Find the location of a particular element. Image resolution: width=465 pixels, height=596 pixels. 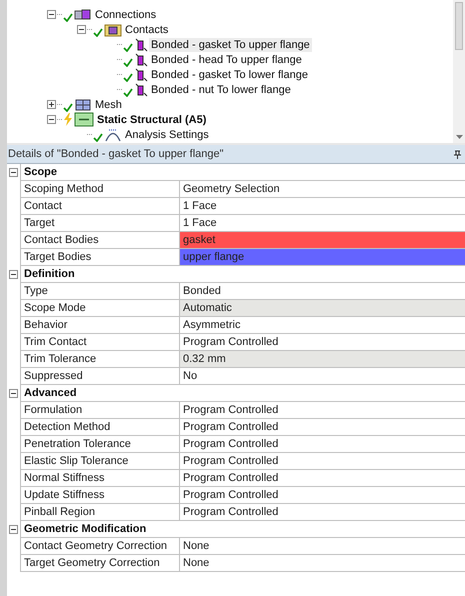

property-name: Contact is located at coordinates (100, 206).